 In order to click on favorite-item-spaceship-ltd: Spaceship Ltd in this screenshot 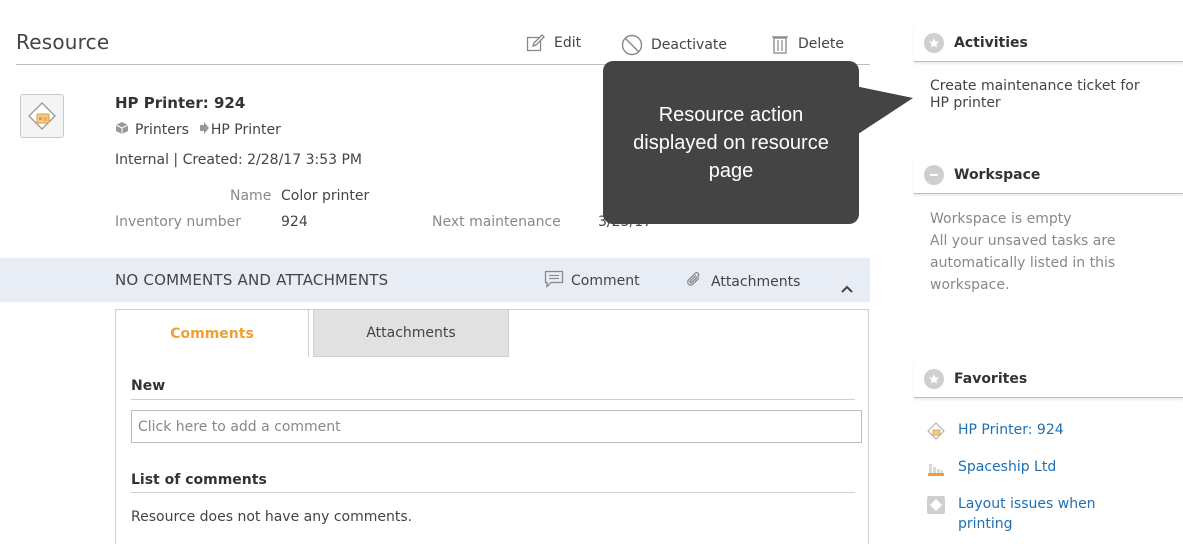, I will do `click(991, 467)`.